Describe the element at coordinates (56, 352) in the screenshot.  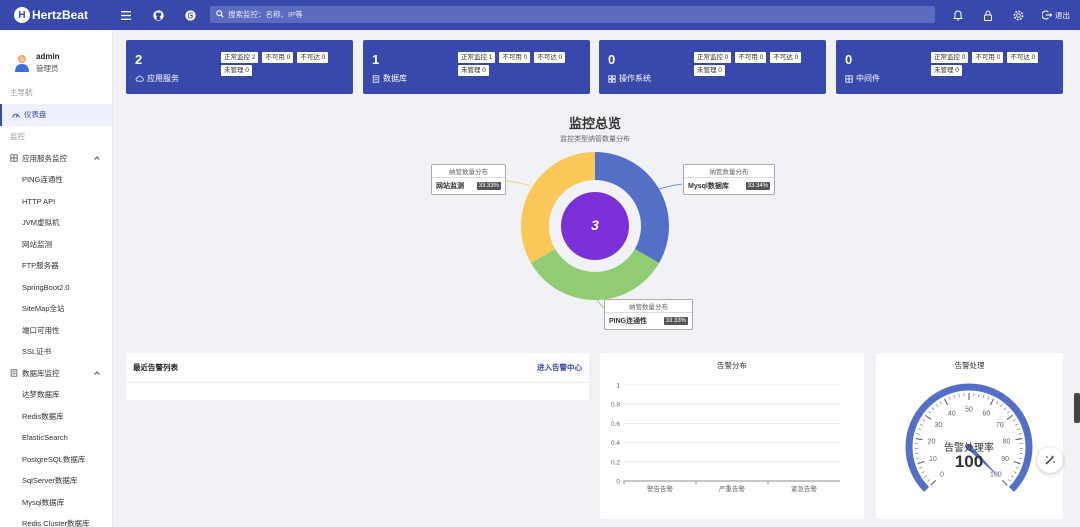
I see `sidebar-item-app-8: SSL证书` at that location.